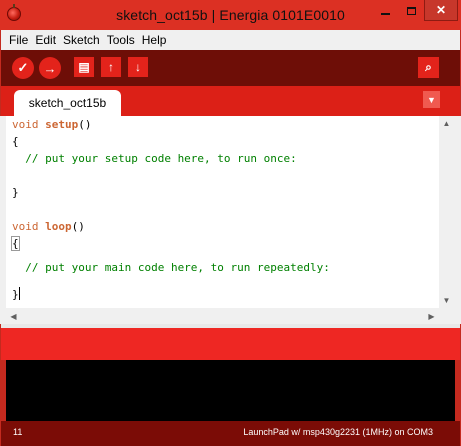 The height and width of the screenshot is (446, 461). I want to click on upload-button: →, so click(50, 68).